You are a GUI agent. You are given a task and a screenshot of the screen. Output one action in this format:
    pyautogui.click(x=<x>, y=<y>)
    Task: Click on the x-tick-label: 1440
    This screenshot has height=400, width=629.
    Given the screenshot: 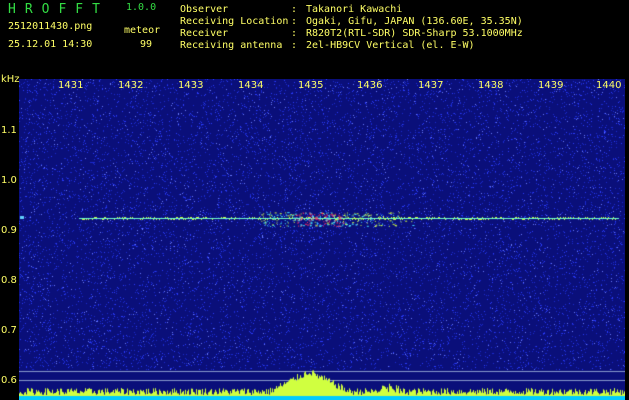 What is the action you would take?
    pyautogui.click(x=609, y=85)
    